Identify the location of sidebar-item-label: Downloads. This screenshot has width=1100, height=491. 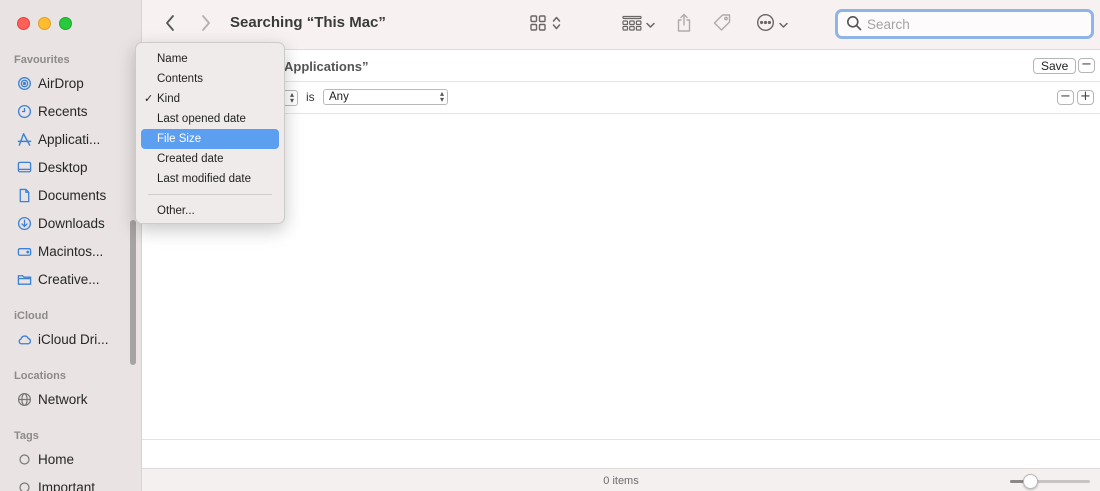
(71, 223).